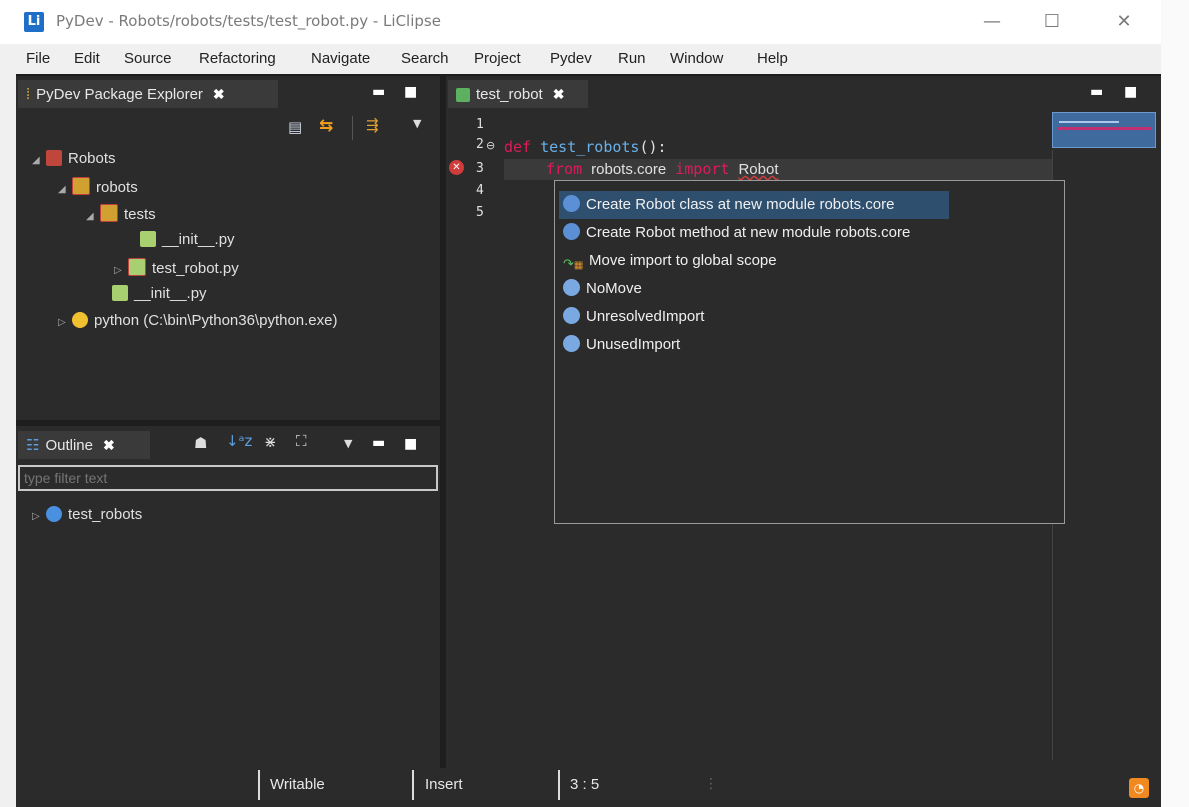 The height and width of the screenshot is (807, 1189). Describe the element at coordinates (490, 145) in the screenshot. I see `fold-collapse-icon: ⊖` at that location.